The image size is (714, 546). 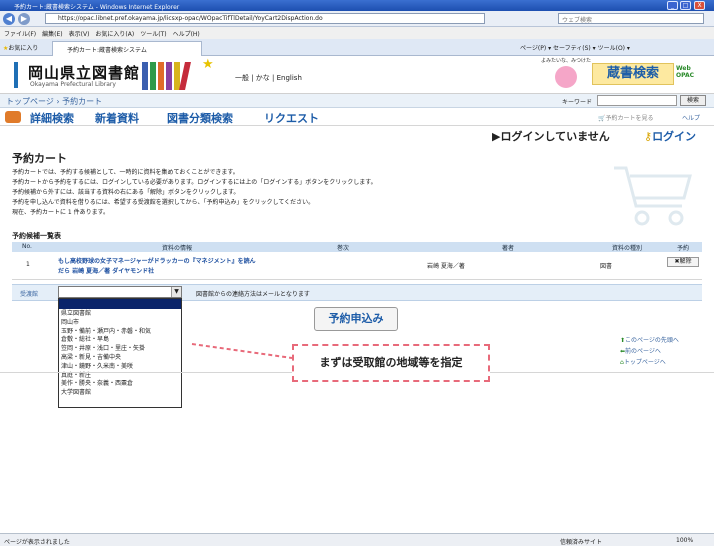 I want to click on dropdown-option: 笠岡・井原・浅口・里庄・矢掛, so click(x=120, y=348).